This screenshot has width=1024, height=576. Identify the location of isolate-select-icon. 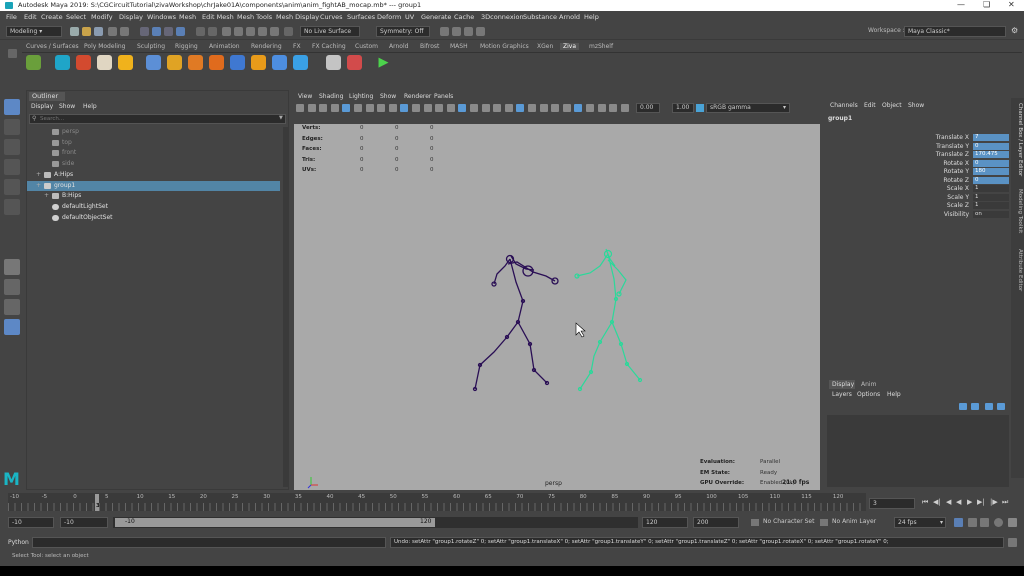
(578, 108).